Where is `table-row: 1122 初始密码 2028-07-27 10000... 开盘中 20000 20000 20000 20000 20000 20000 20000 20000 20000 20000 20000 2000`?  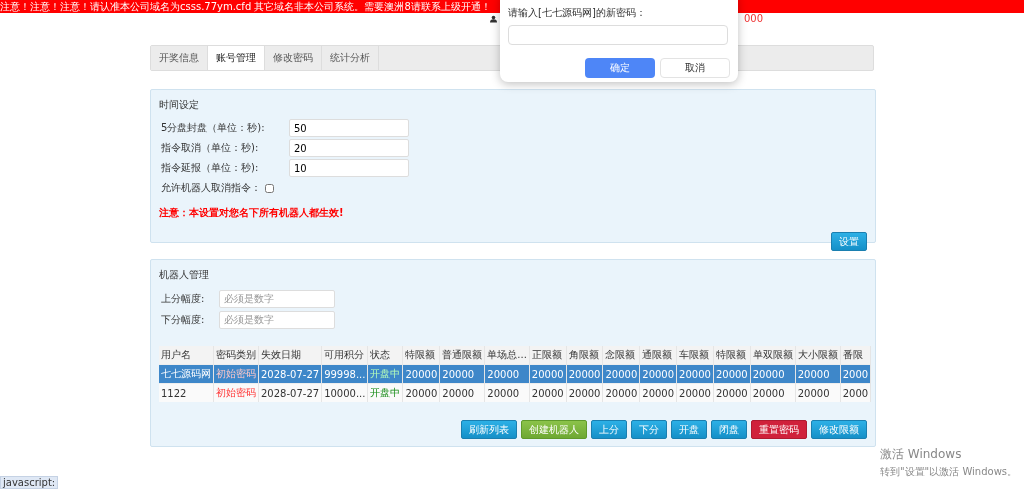 table-row: 1122 初始密码 2028-07-27 10000... 开盘中 20000 20000 20000 20000 20000 20000 20000 20000 20000 20000 20000 2000 is located at coordinates (515, 392).